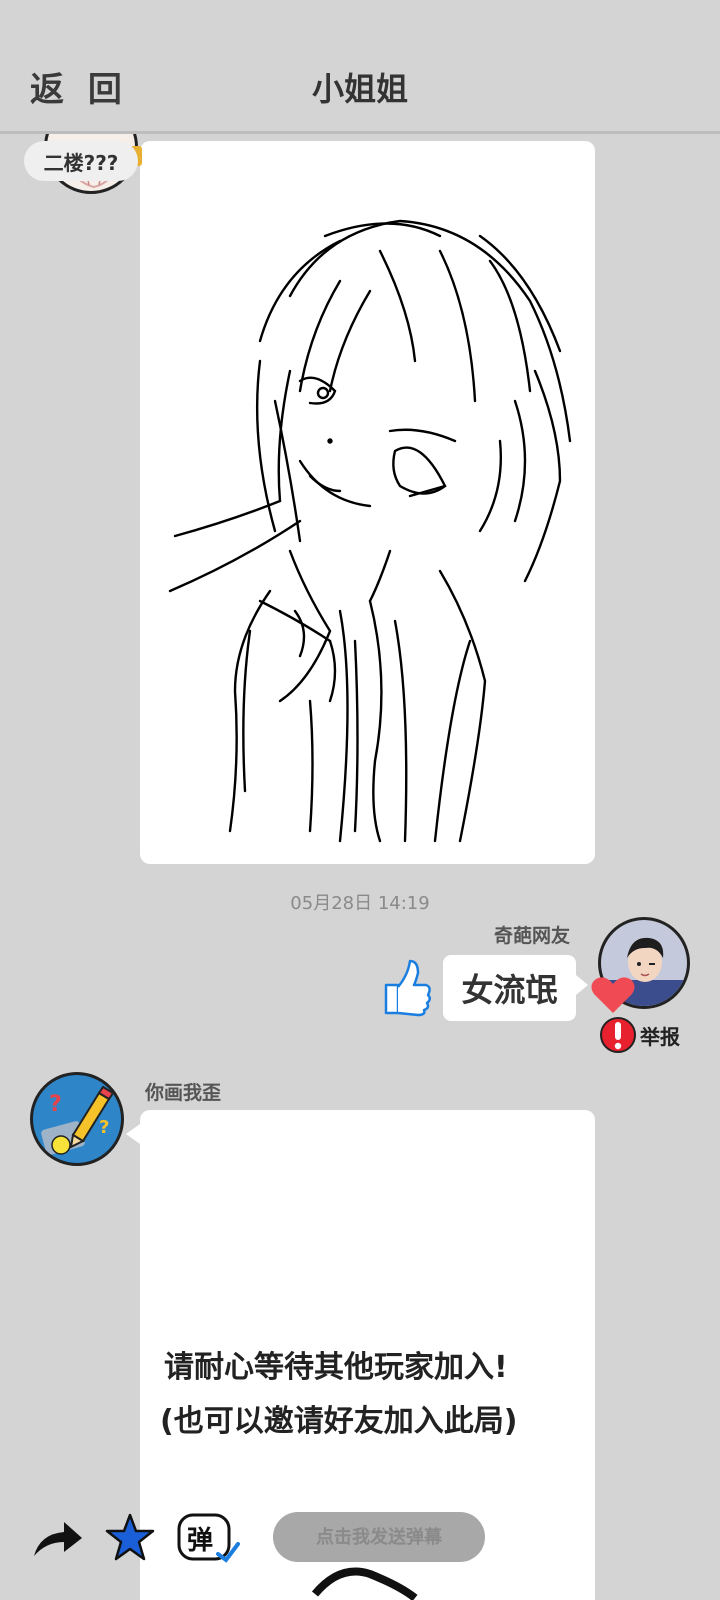 This screenshot has width=720, height=1600. Describe the element at coordinates (360, 67) in the screenshot. I see `header-bar: 返 回 小姐姐` at that location.